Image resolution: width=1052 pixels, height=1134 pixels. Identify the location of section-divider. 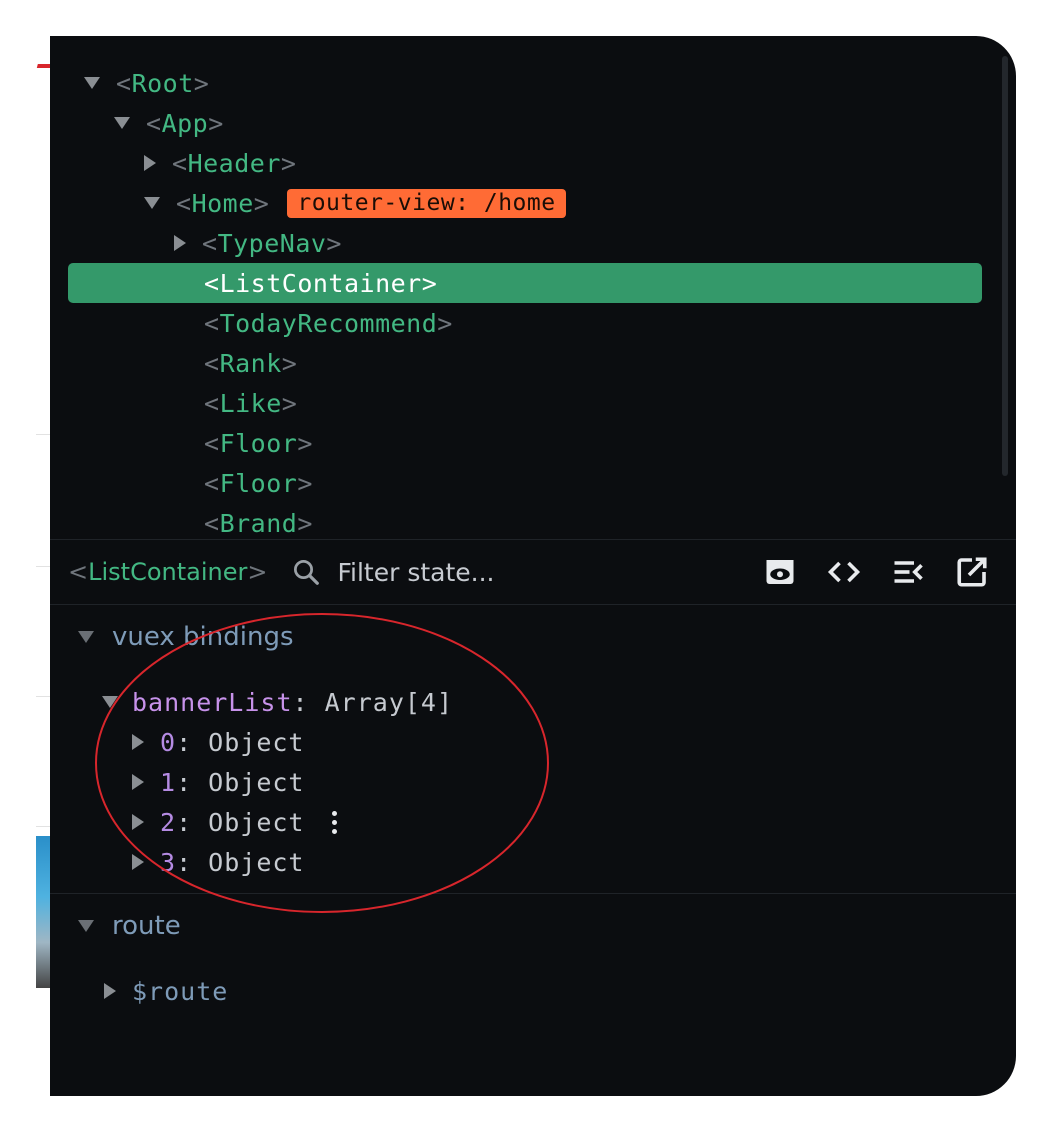
(533, 893).